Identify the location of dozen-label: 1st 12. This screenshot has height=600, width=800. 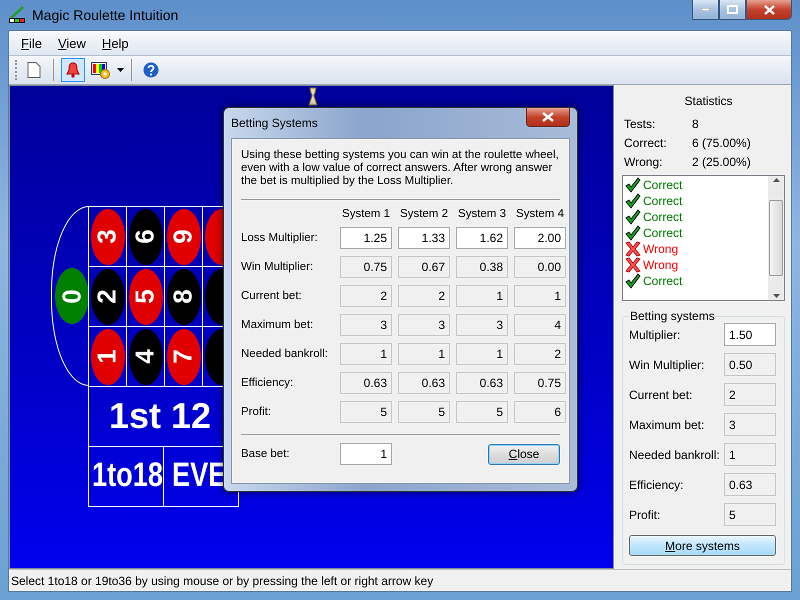
(160, 416).